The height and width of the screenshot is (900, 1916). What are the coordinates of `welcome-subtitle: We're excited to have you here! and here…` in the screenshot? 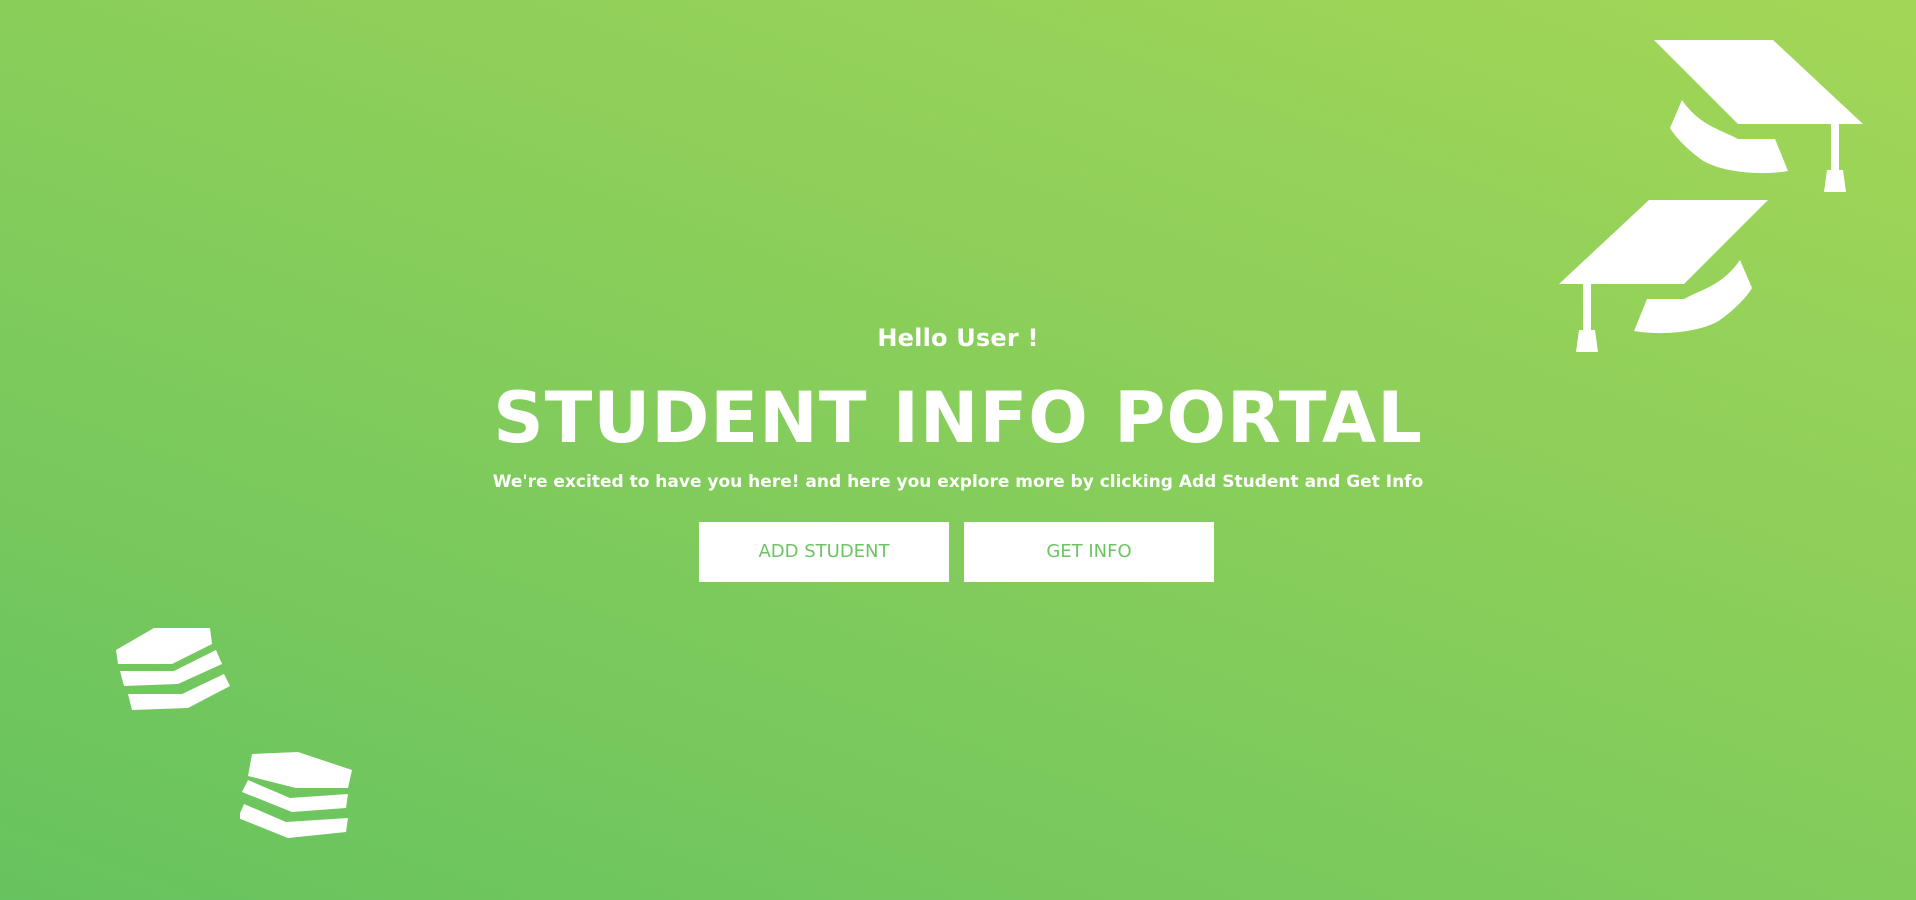 It's located at (958, 482).